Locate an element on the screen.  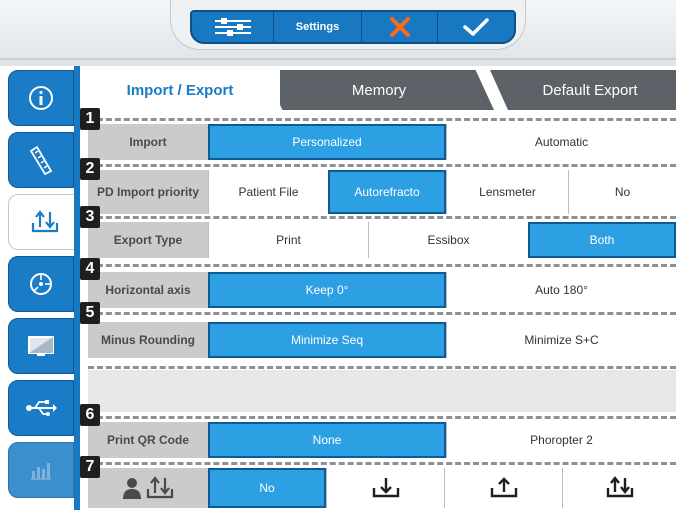
rounding-option-minimize-seq: Minimize Seq is located at coordinates (327, 340).